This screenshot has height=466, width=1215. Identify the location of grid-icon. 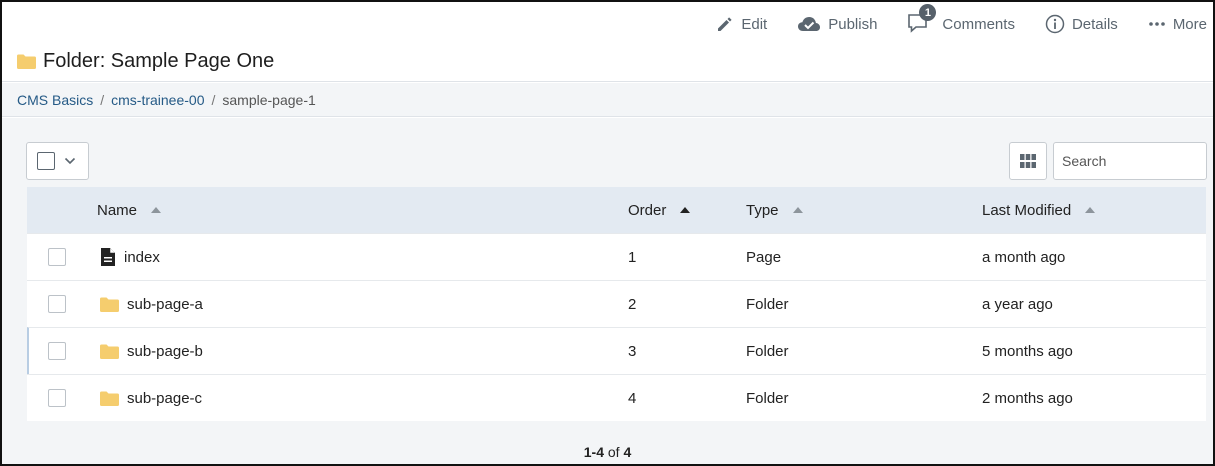
(1028, 161).